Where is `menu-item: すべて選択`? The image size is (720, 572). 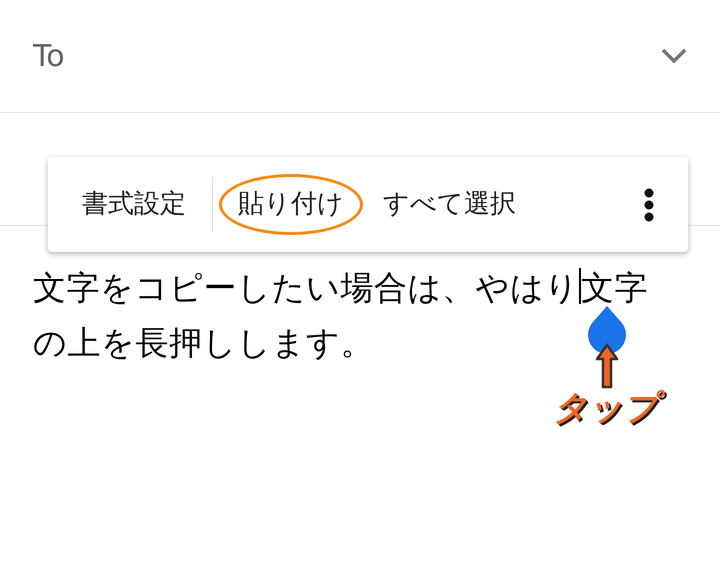 menu-item: すべて選択 is located at coordinates (449, 204).